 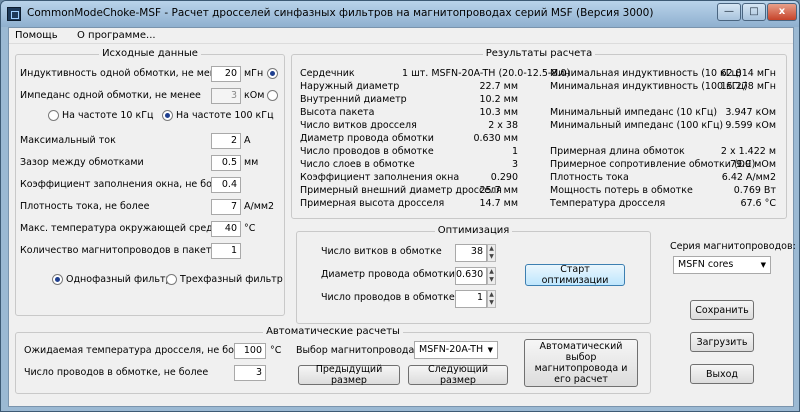 I want to click on prev-size-button: Предыдущий размер, so click(x=349, y=375).